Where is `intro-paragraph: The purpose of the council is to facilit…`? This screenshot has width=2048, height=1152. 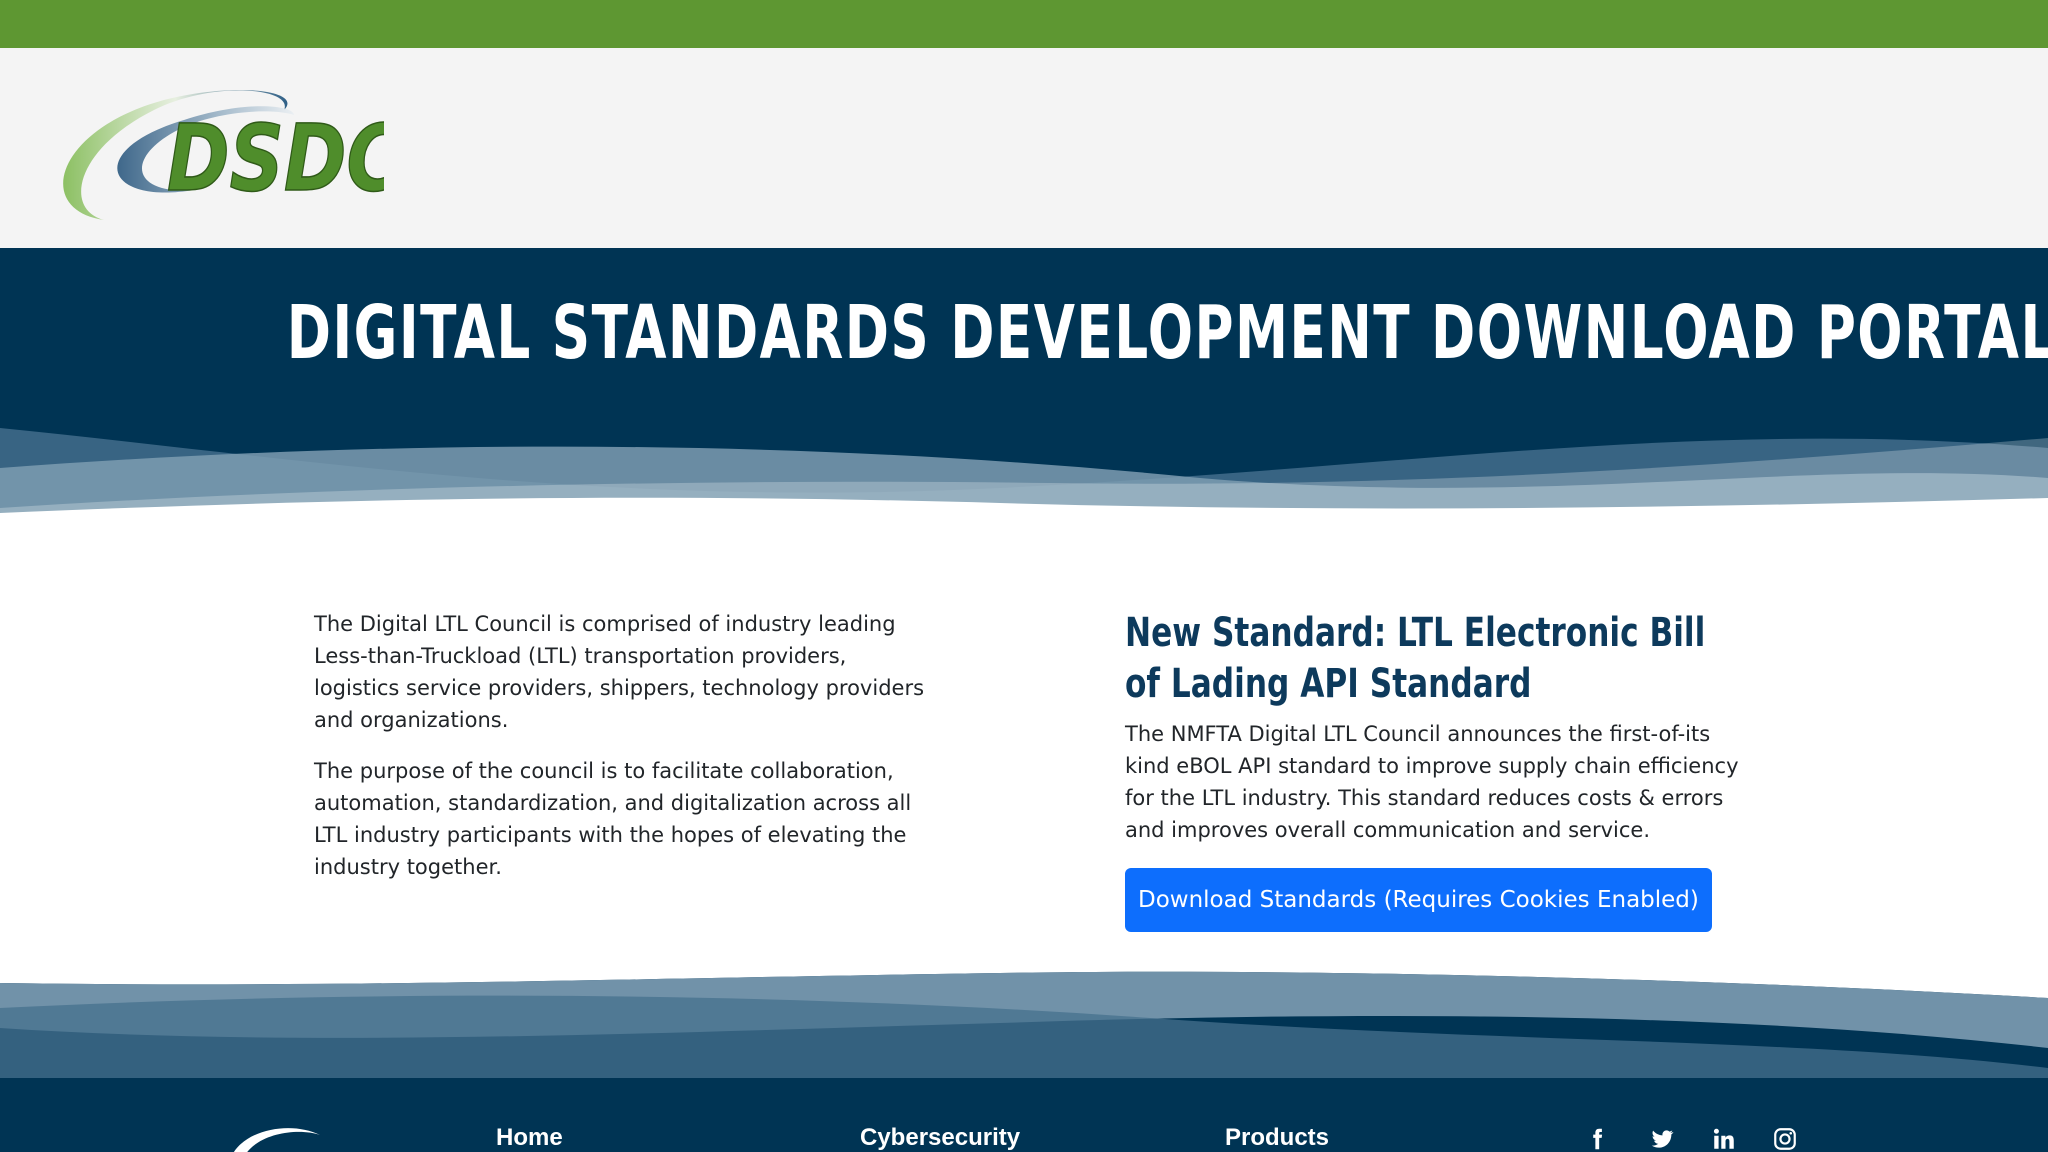 intro-paragraph: The purpose of the council is to facilit… is located at coordinates (613, 819).